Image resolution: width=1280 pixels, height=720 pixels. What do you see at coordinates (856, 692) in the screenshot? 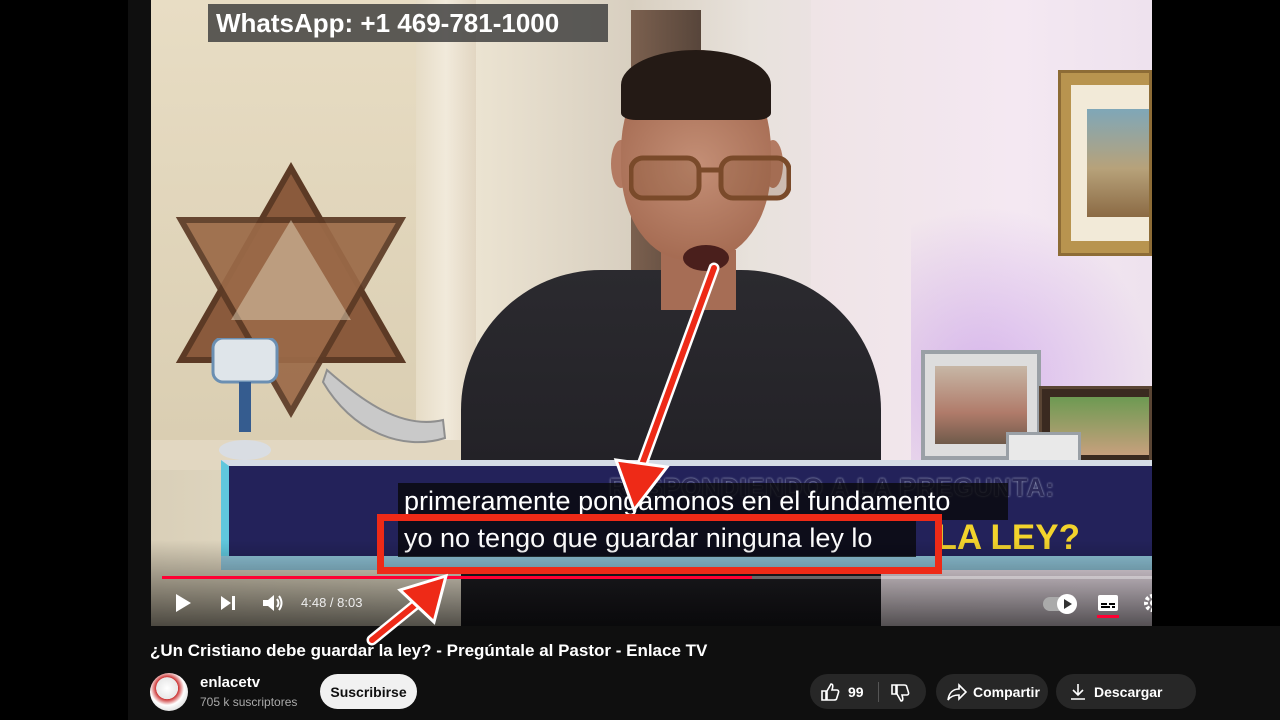
I see `like-count: 99` at bounding box center [856, 692].